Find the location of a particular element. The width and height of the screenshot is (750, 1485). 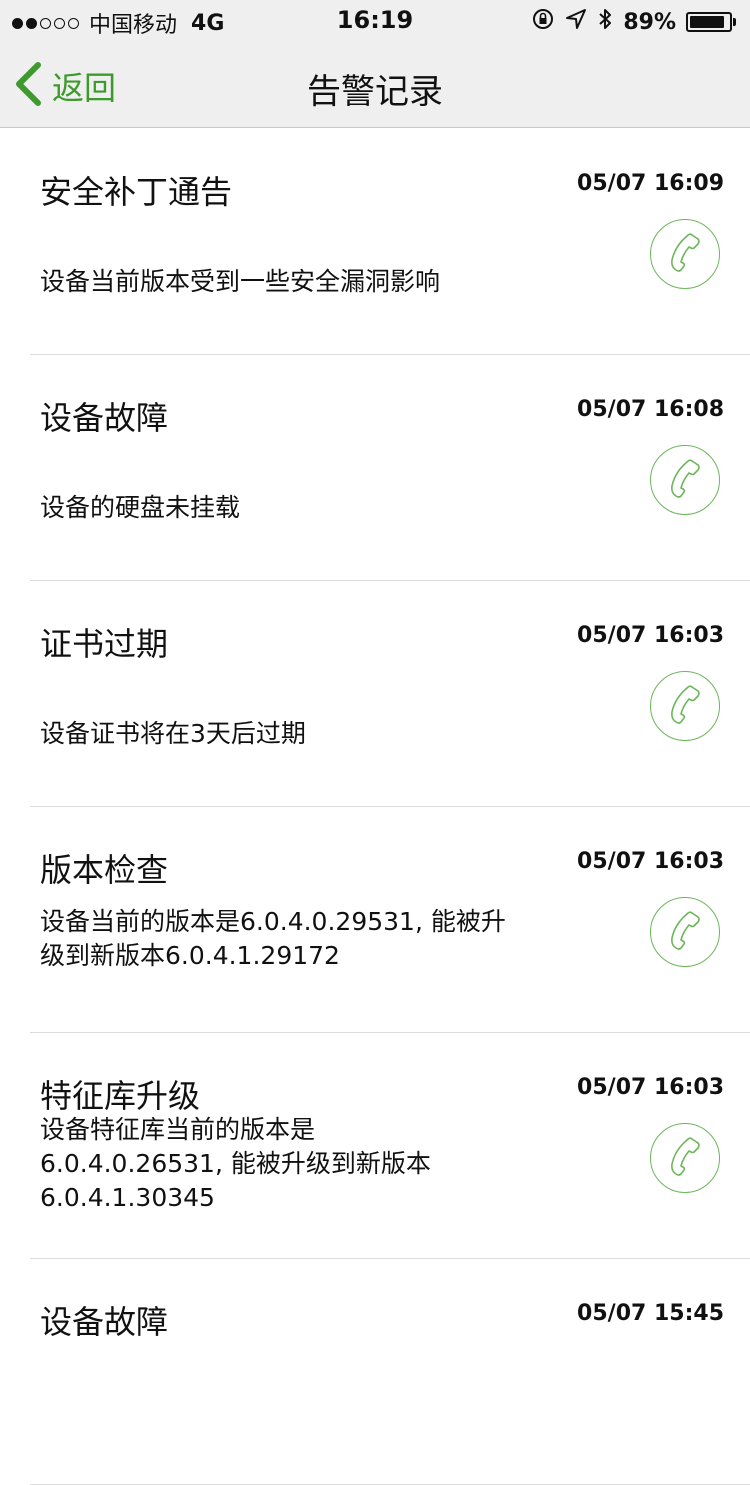

status-bar: 中国移动 4G 16:19 89% is located at coordinates (375, 20).